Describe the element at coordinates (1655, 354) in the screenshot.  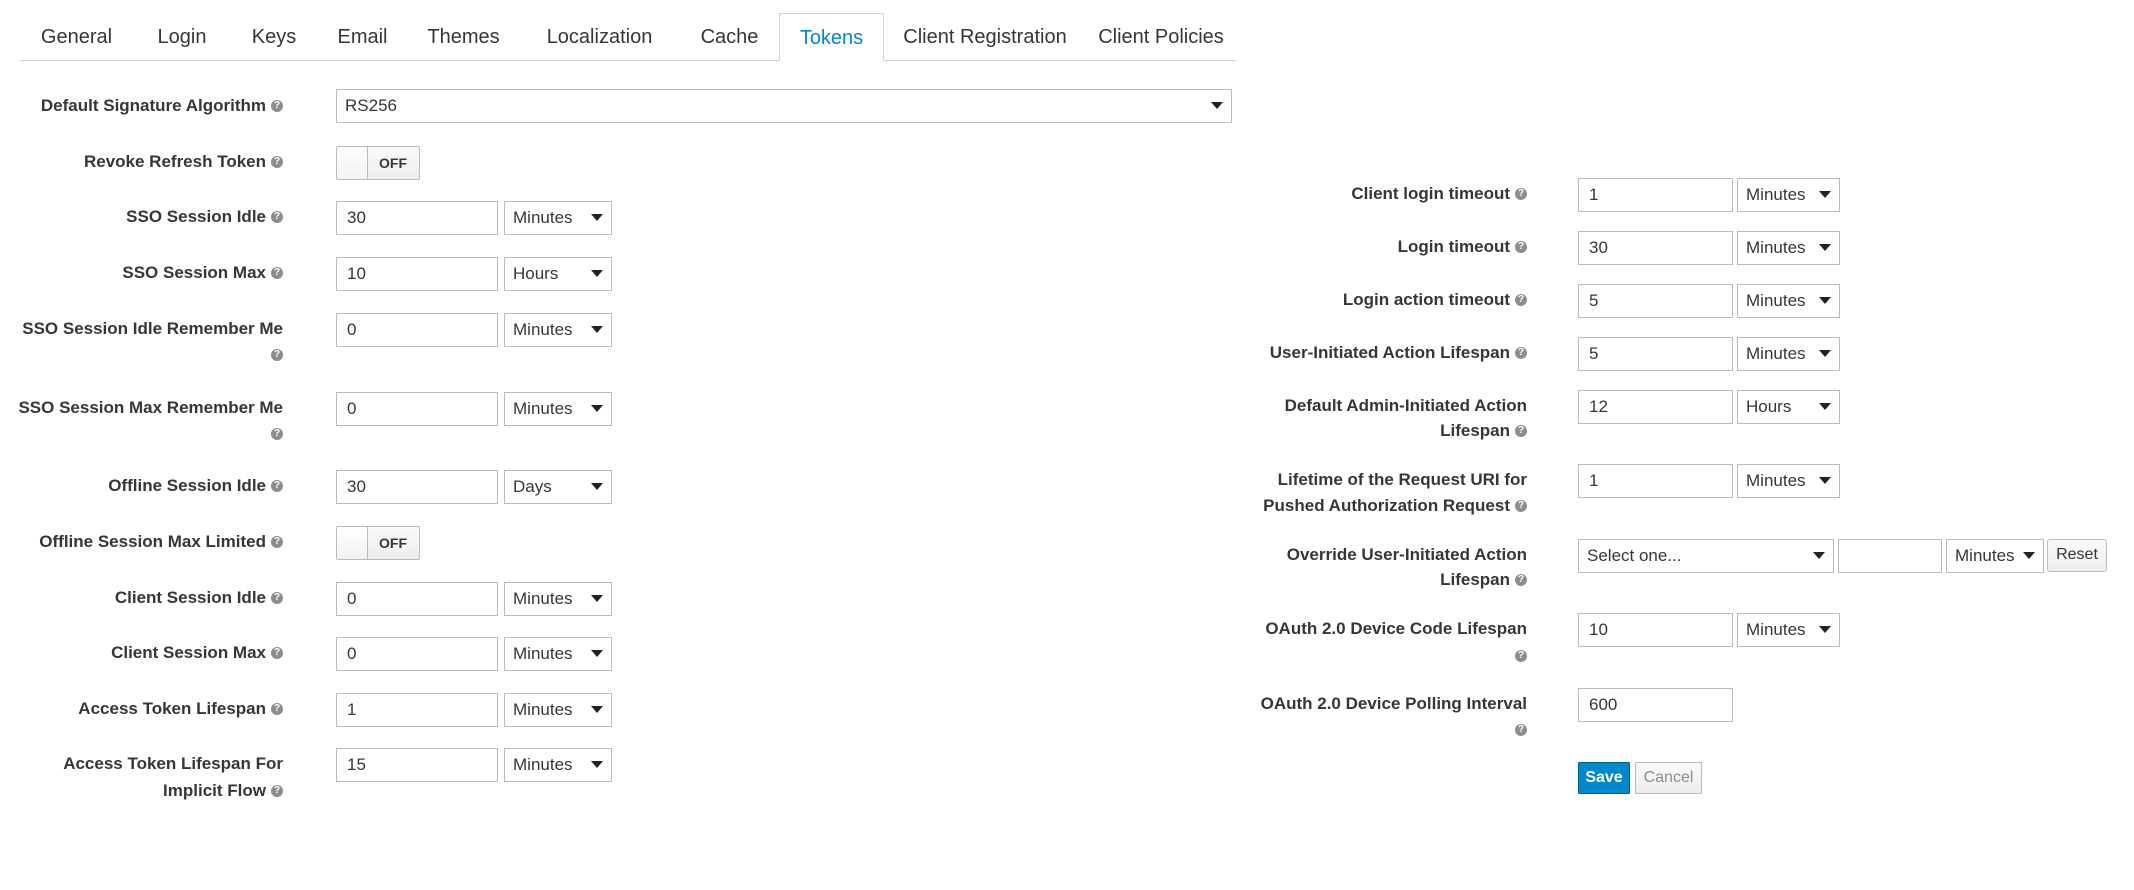
I see `user-initiated-action-lifespan-input: 5` at that location.